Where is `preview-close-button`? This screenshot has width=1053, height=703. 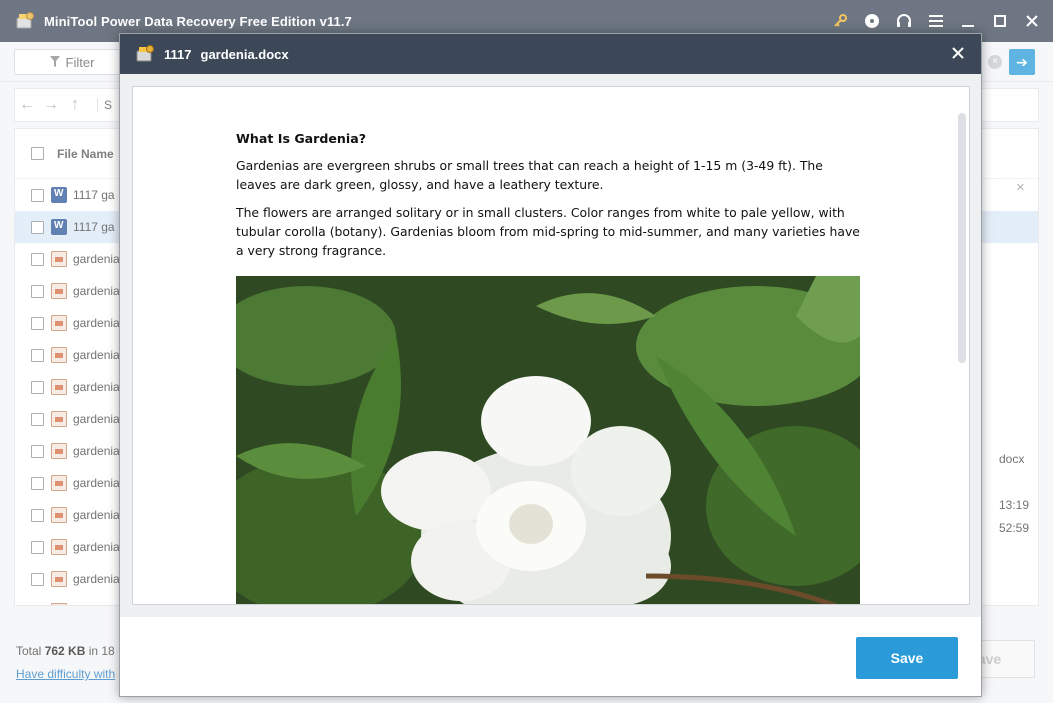
preview-close-button is located at coordinates (958, 53).